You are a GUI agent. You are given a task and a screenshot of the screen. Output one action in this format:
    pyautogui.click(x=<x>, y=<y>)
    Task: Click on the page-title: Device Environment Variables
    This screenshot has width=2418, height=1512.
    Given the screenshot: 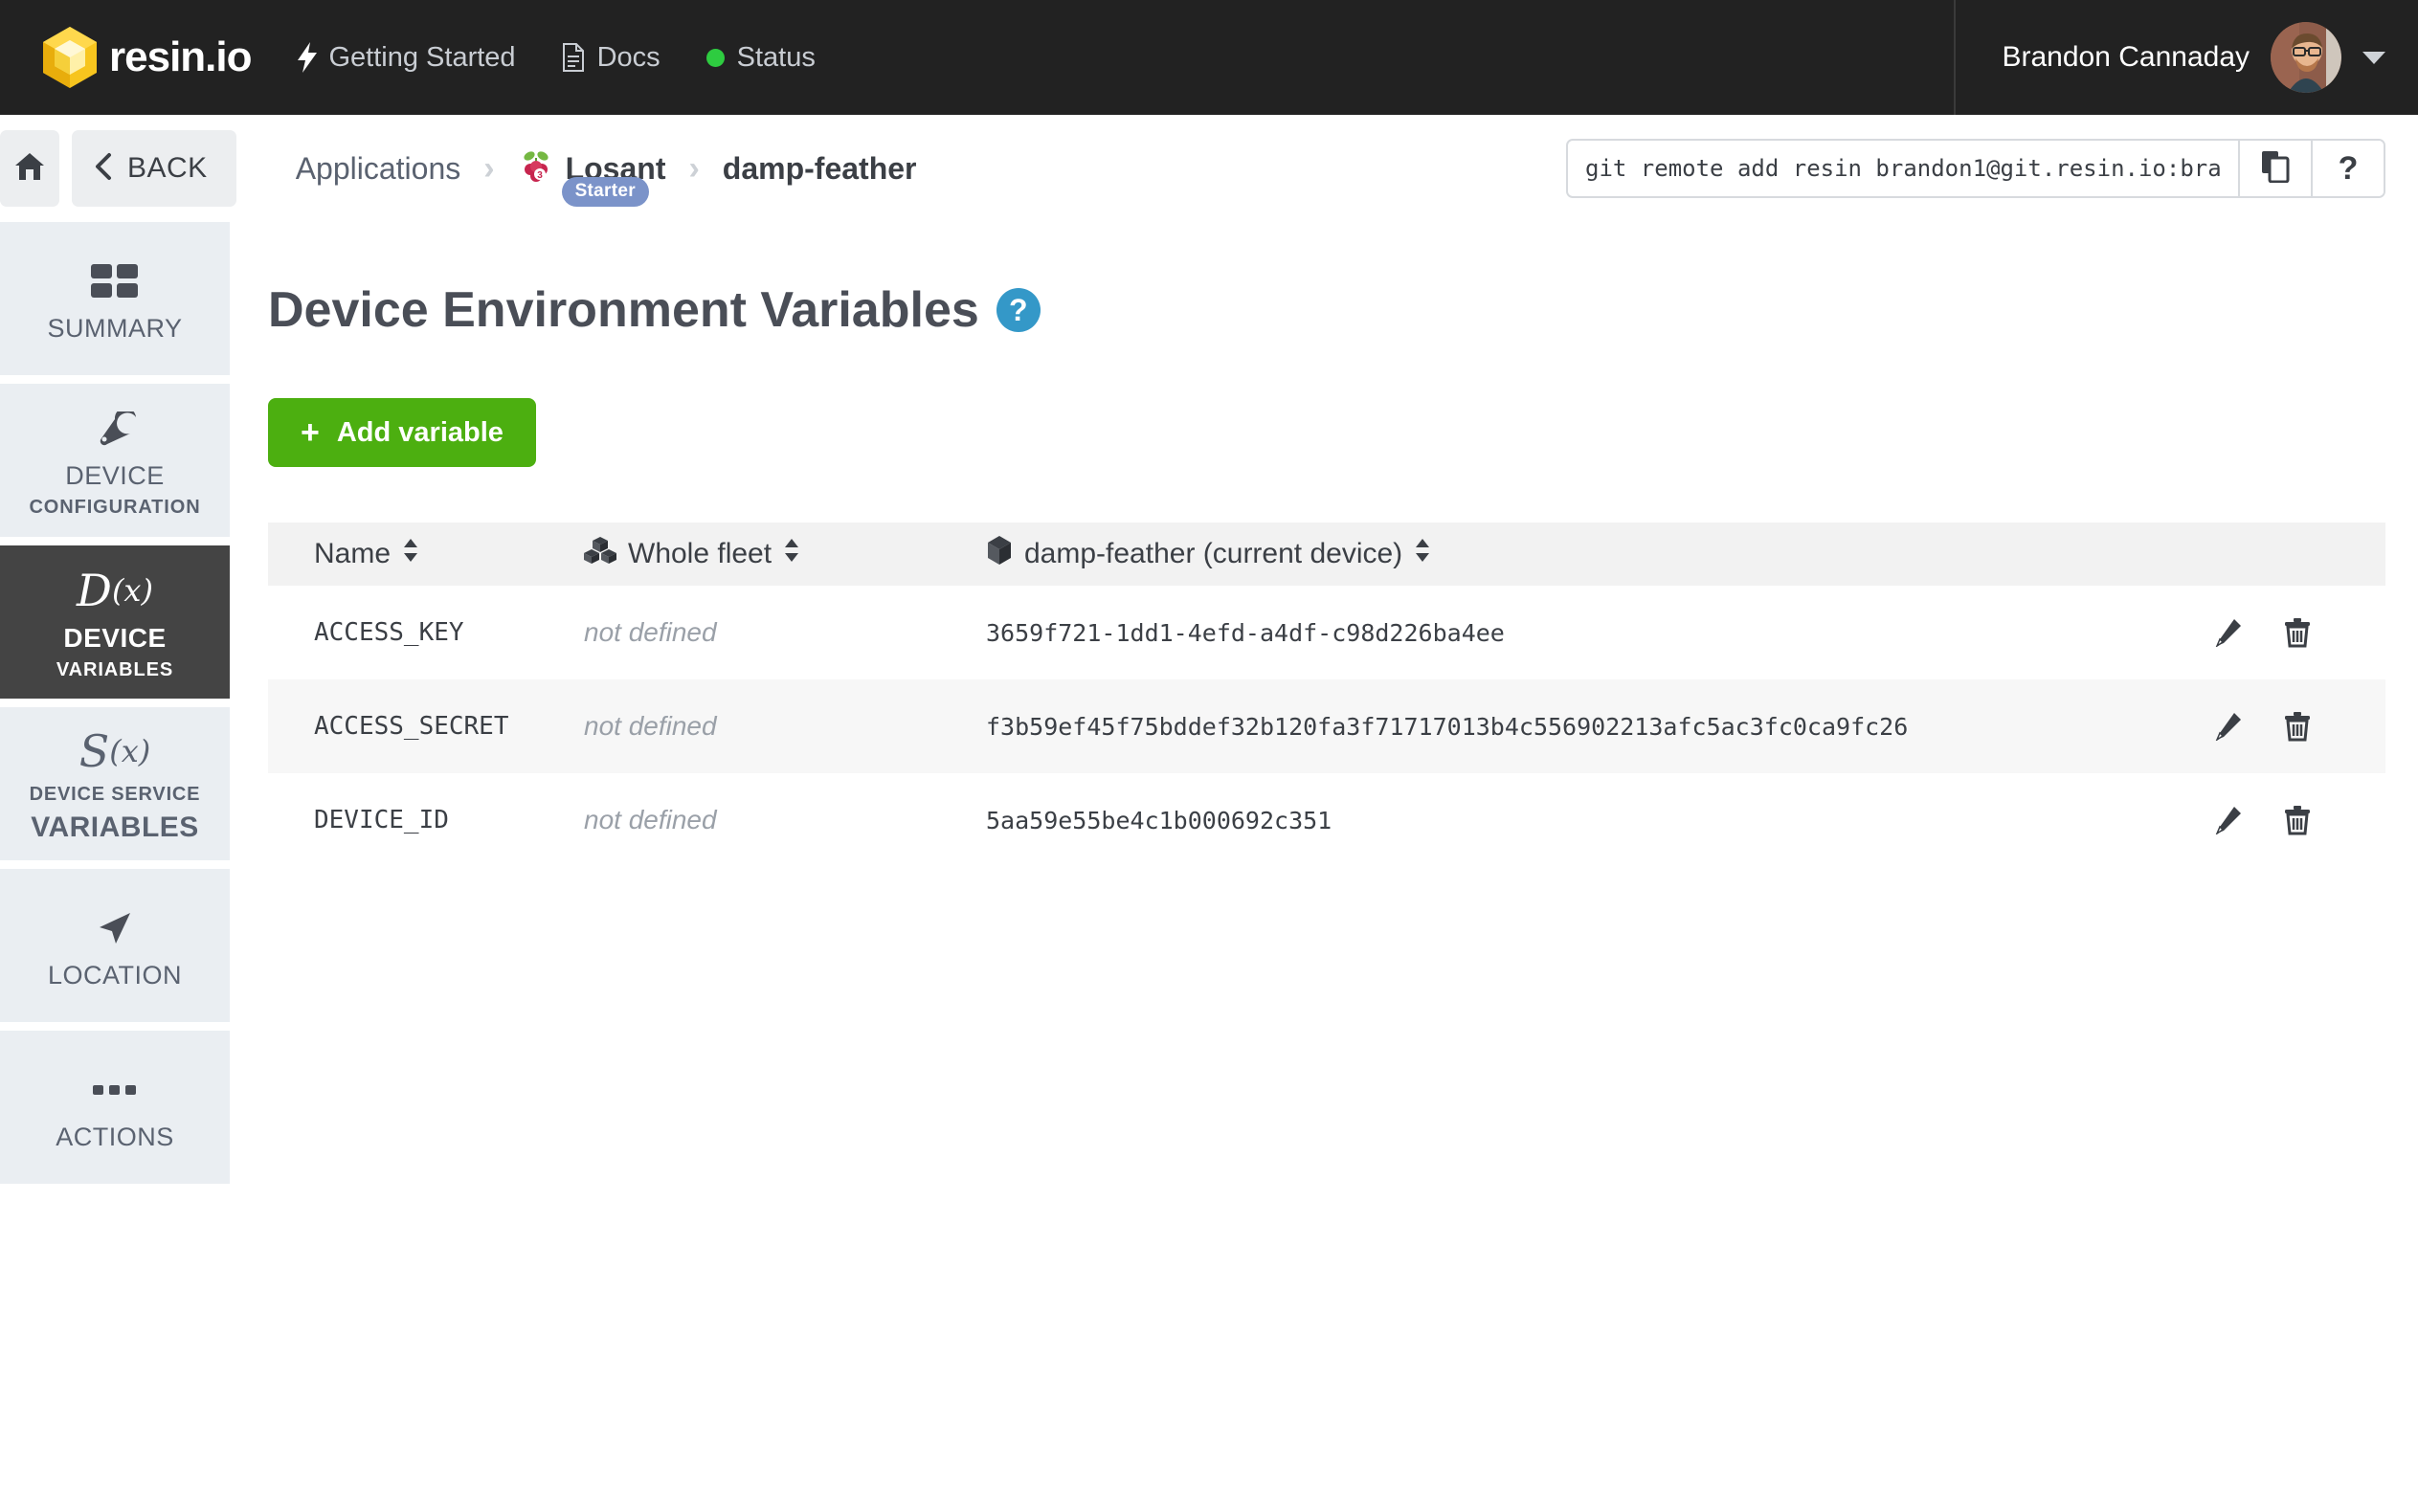 What is the action you would take?
    pyautogui.click(x=623, y=310)
    